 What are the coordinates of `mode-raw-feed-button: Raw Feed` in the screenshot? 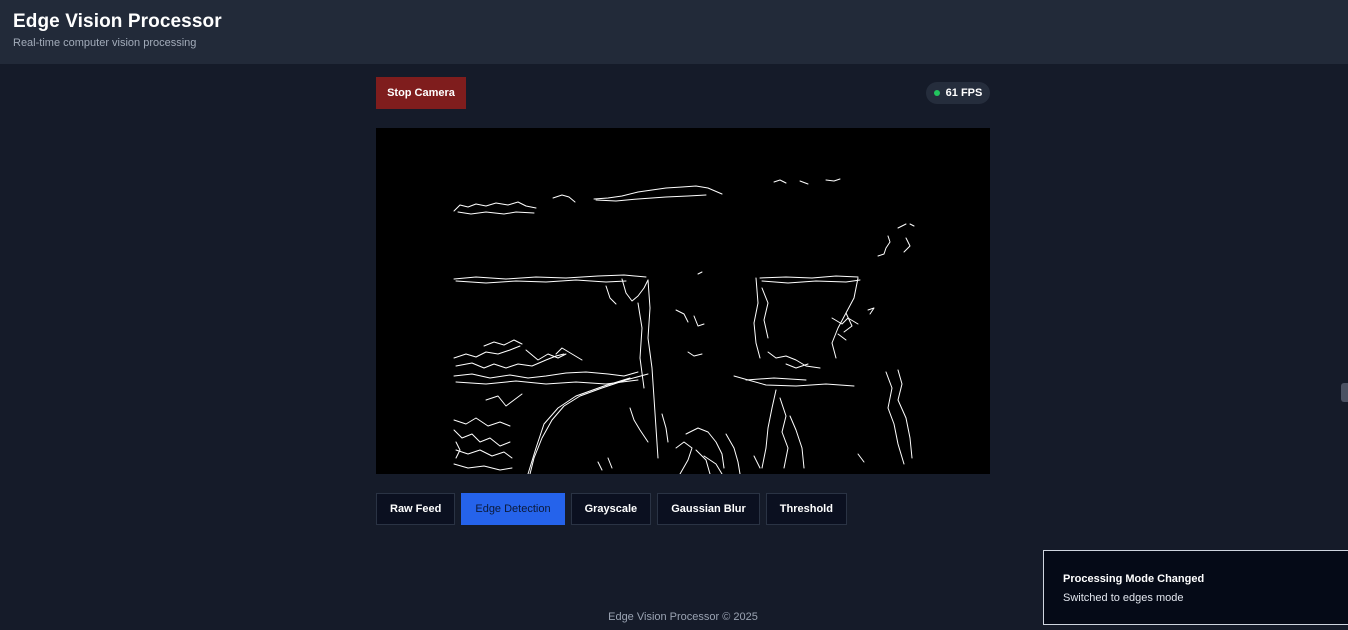 It's located at (416, 509).